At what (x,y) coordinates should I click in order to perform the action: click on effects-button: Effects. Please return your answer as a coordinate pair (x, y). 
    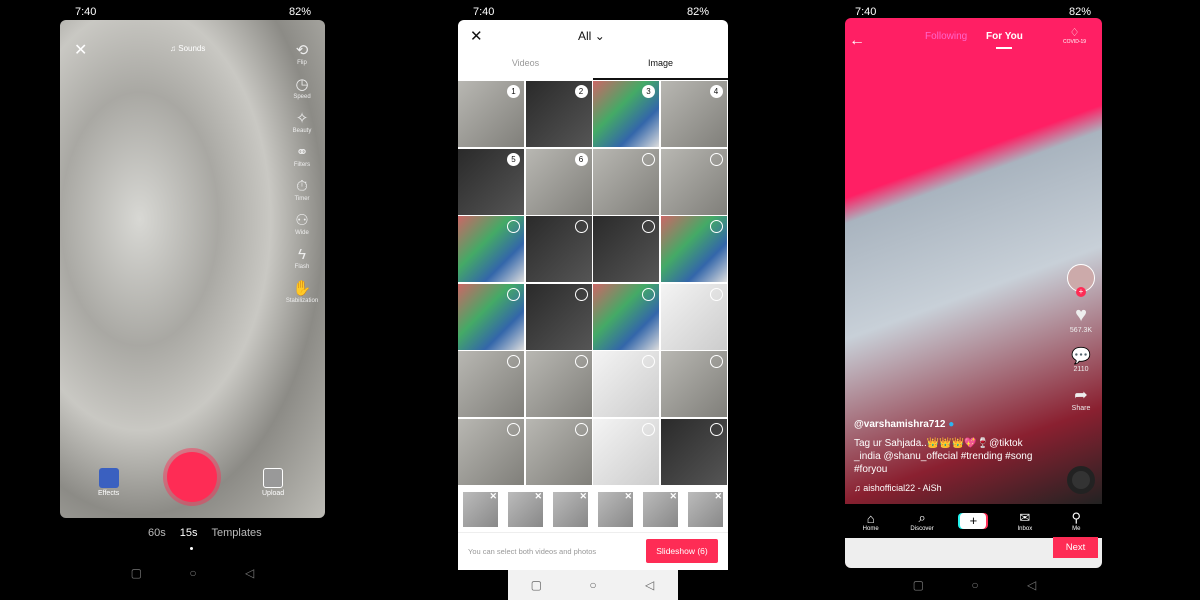
    Looking at the image, I should click on (108, 482).